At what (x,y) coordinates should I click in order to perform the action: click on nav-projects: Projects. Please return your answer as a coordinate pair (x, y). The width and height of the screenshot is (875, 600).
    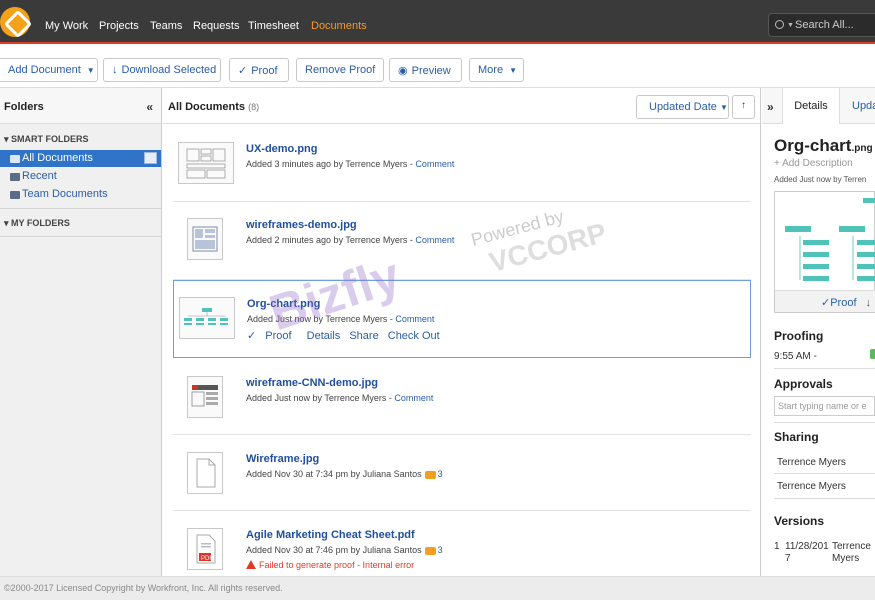
    Looking at the image, I should click on (119, 26).